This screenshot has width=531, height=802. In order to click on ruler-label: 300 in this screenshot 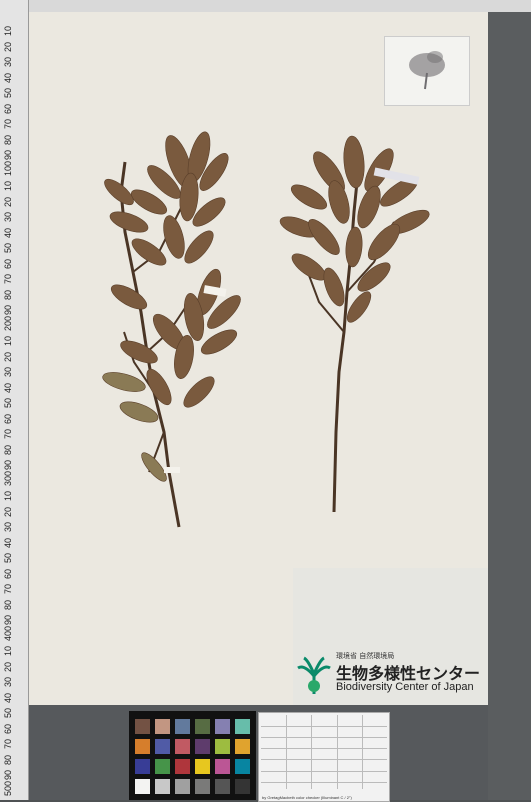, I will do `click(8, 478)`.